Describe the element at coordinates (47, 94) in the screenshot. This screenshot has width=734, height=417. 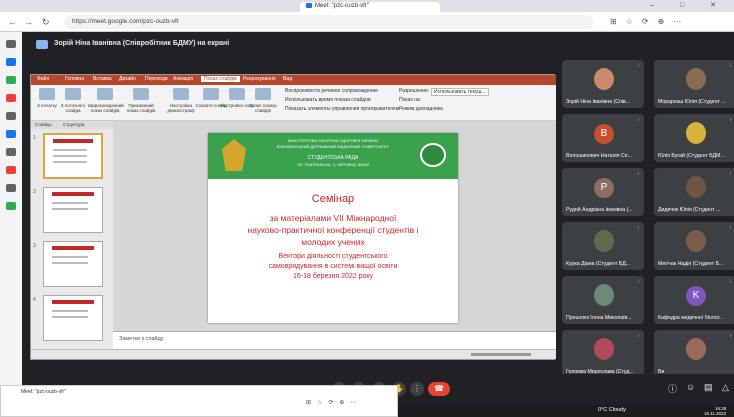
I see `from-start-icon` at that location.